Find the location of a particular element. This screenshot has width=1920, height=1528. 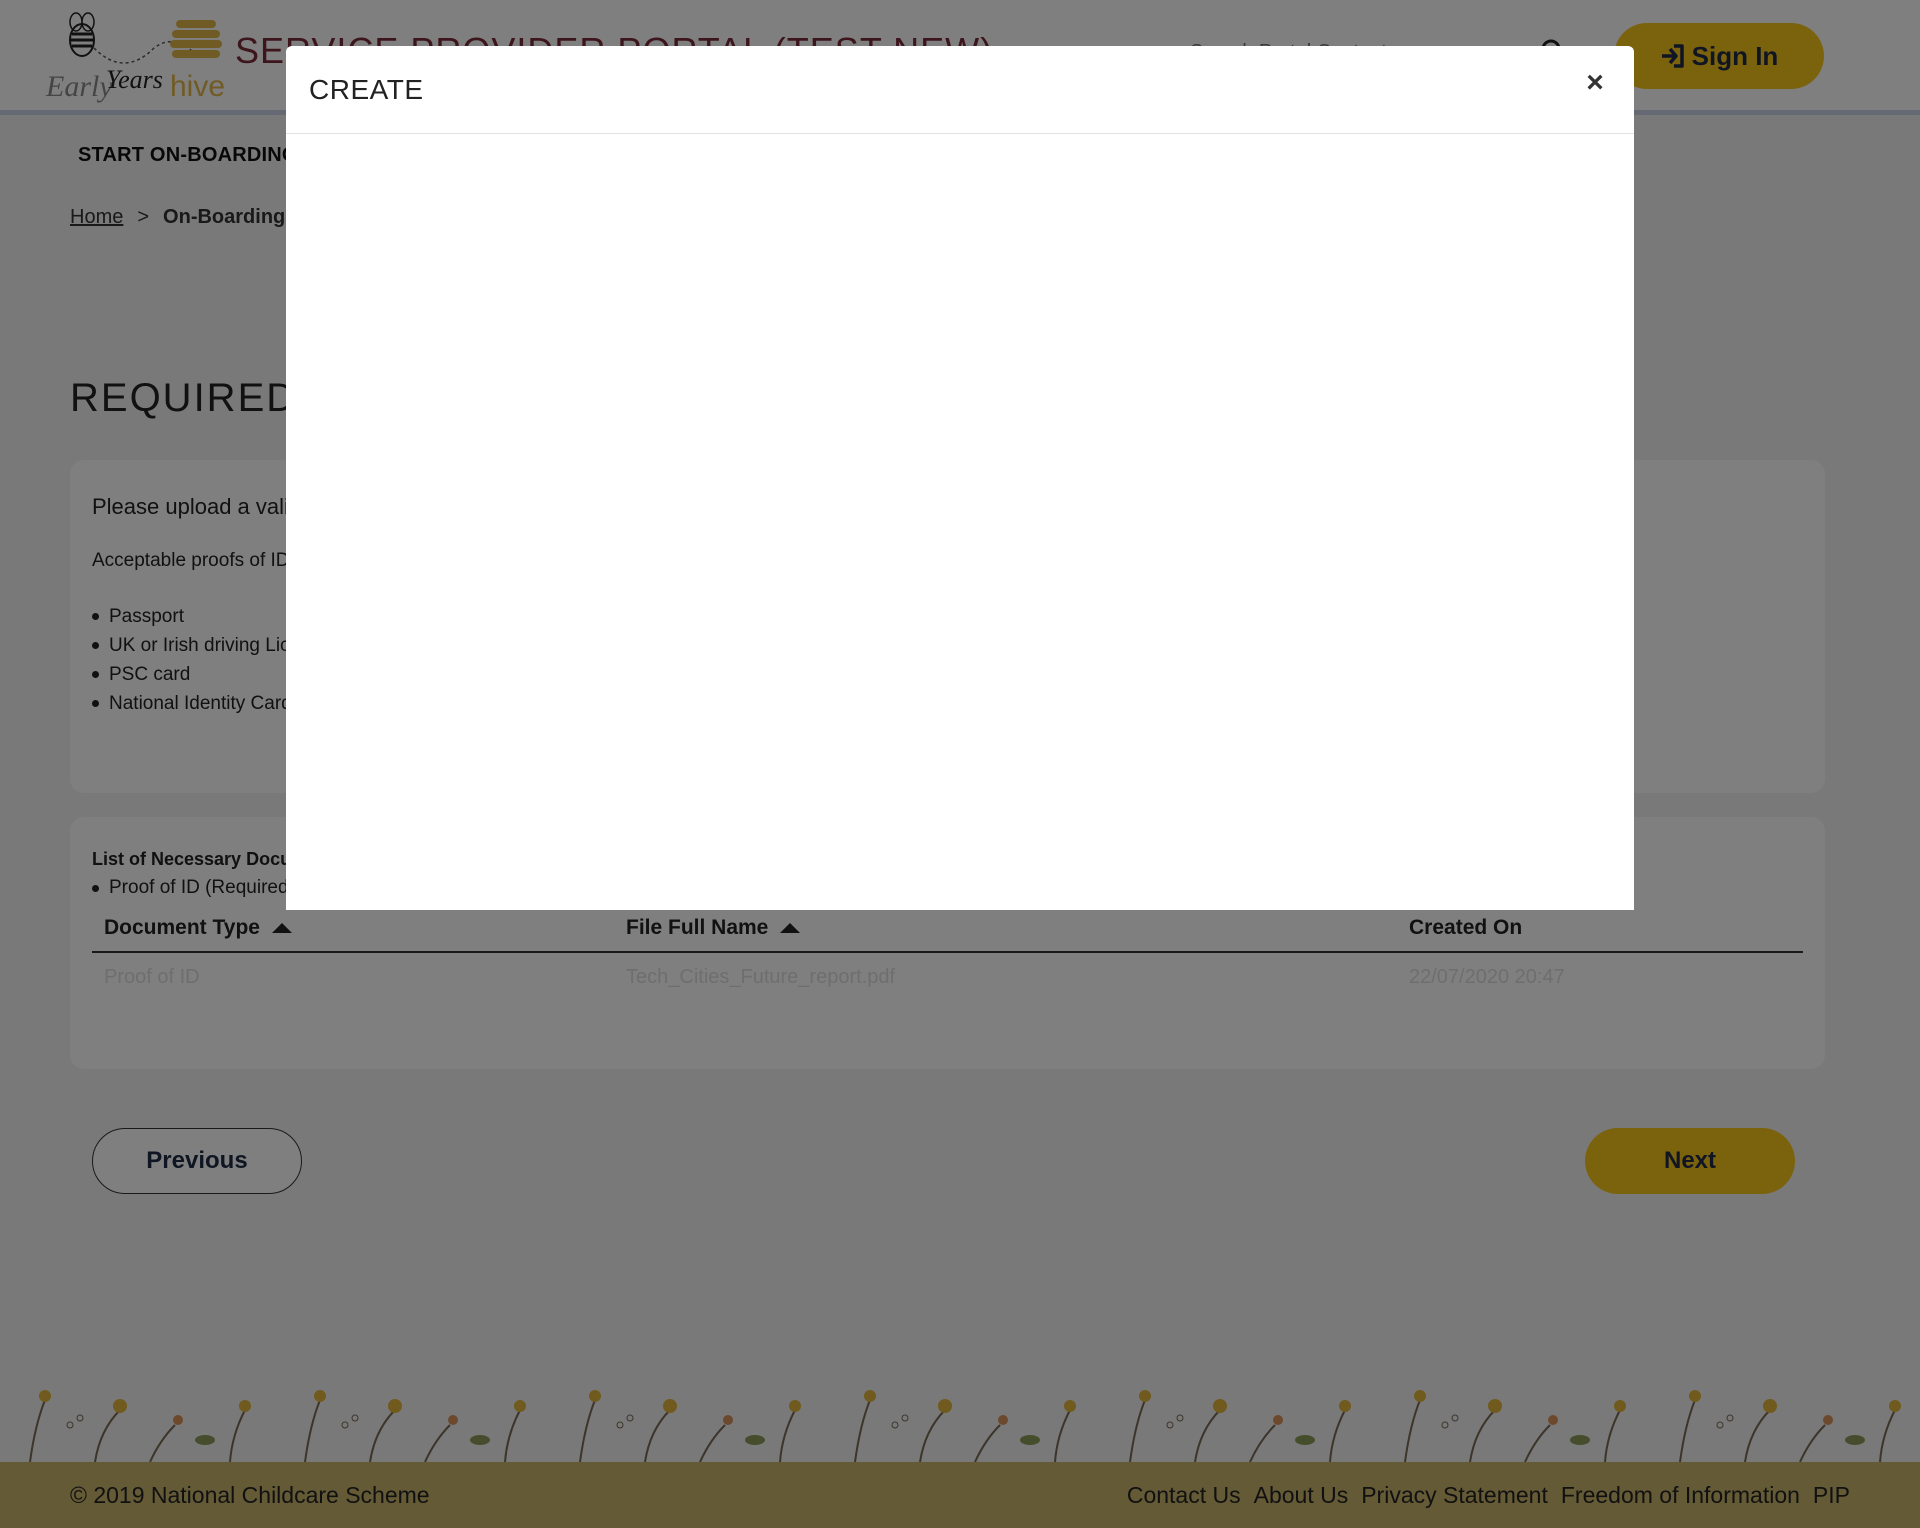

close-icon: × is located at coordinates (1595, 83).